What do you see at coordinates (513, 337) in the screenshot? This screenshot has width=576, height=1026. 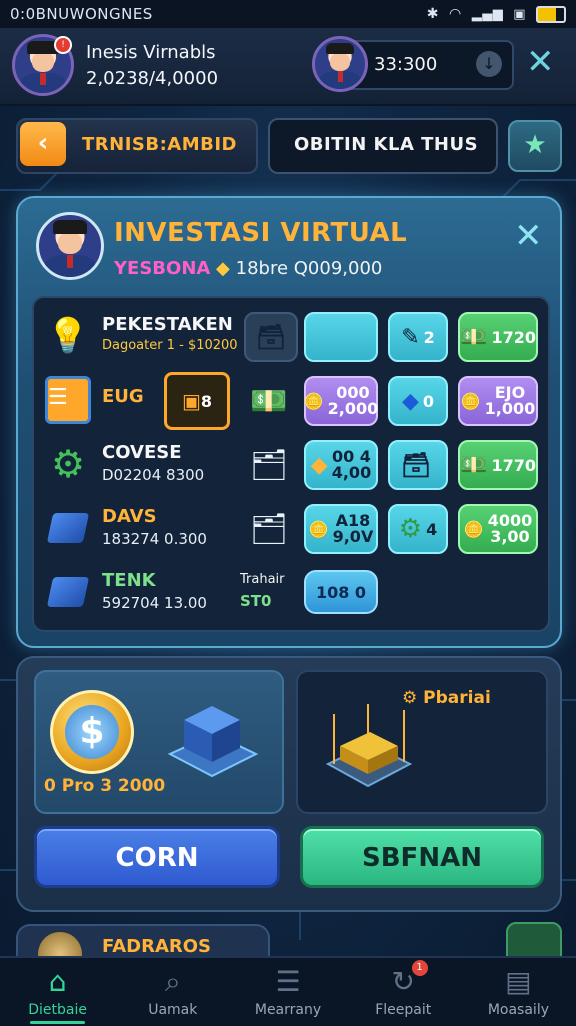 I see `tile-value: 1720` at bounding box center [513, 337].